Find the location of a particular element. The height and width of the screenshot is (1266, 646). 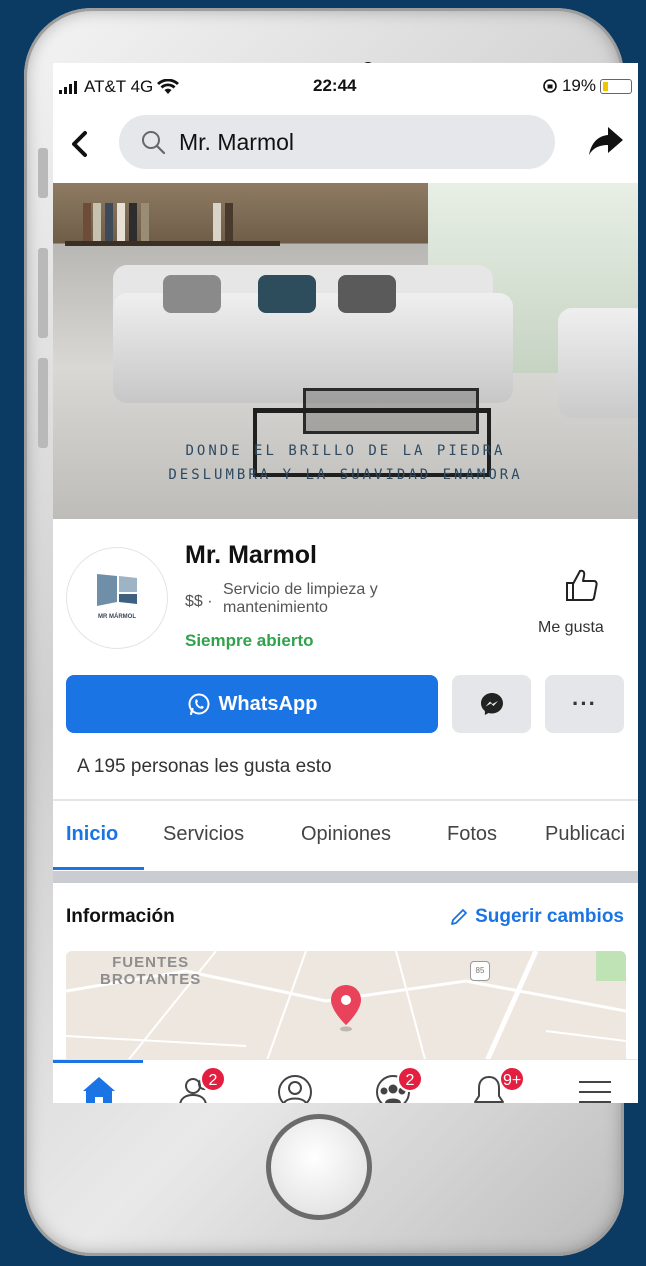

opening-hours: Siempre abierto is located at coordinates (249, 640).